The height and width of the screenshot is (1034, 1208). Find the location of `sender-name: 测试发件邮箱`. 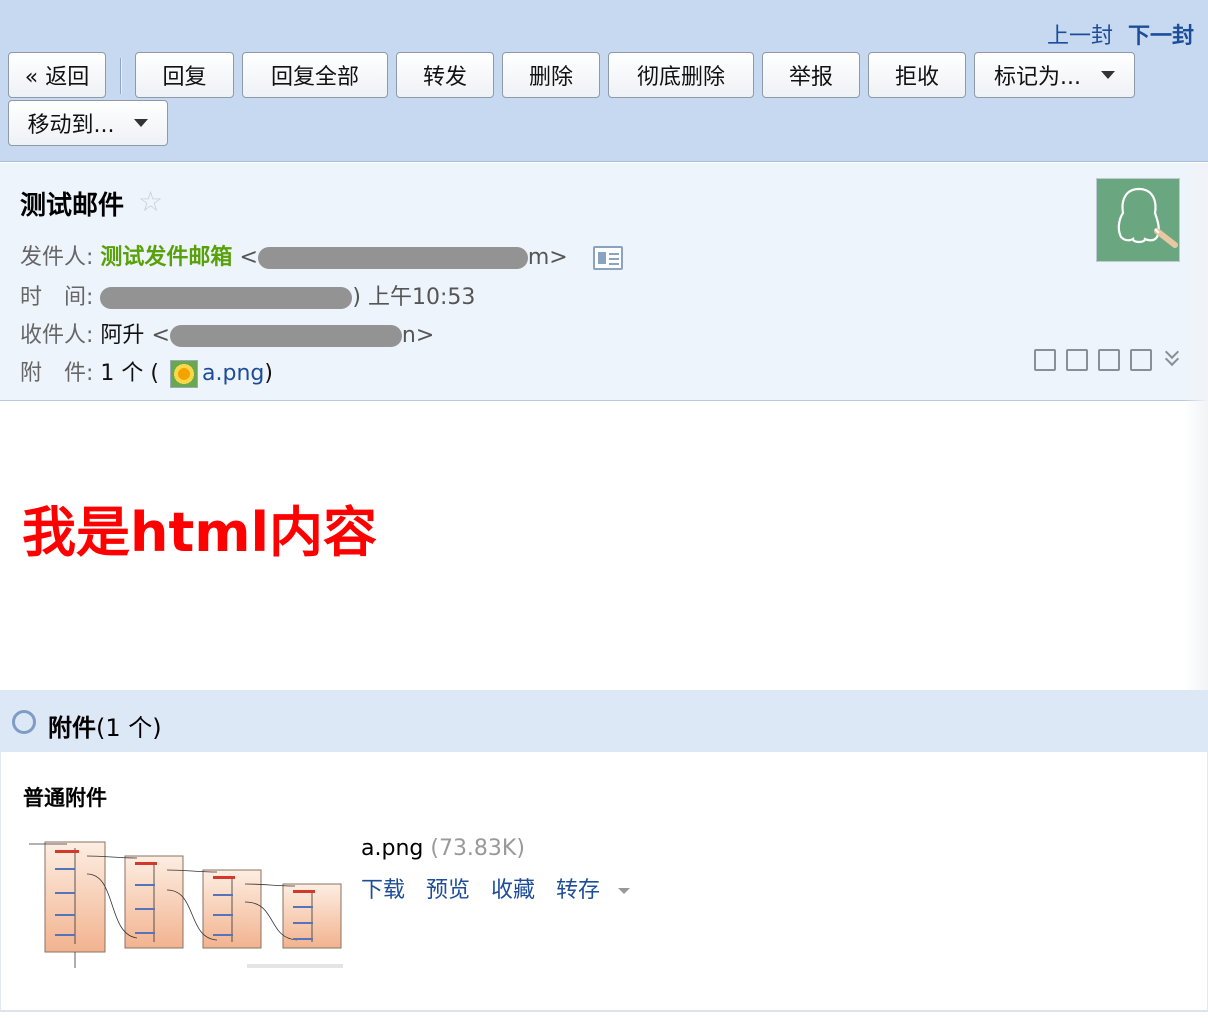

sender-name: 测试发件邮箱 is located at coordinates (166, 257).